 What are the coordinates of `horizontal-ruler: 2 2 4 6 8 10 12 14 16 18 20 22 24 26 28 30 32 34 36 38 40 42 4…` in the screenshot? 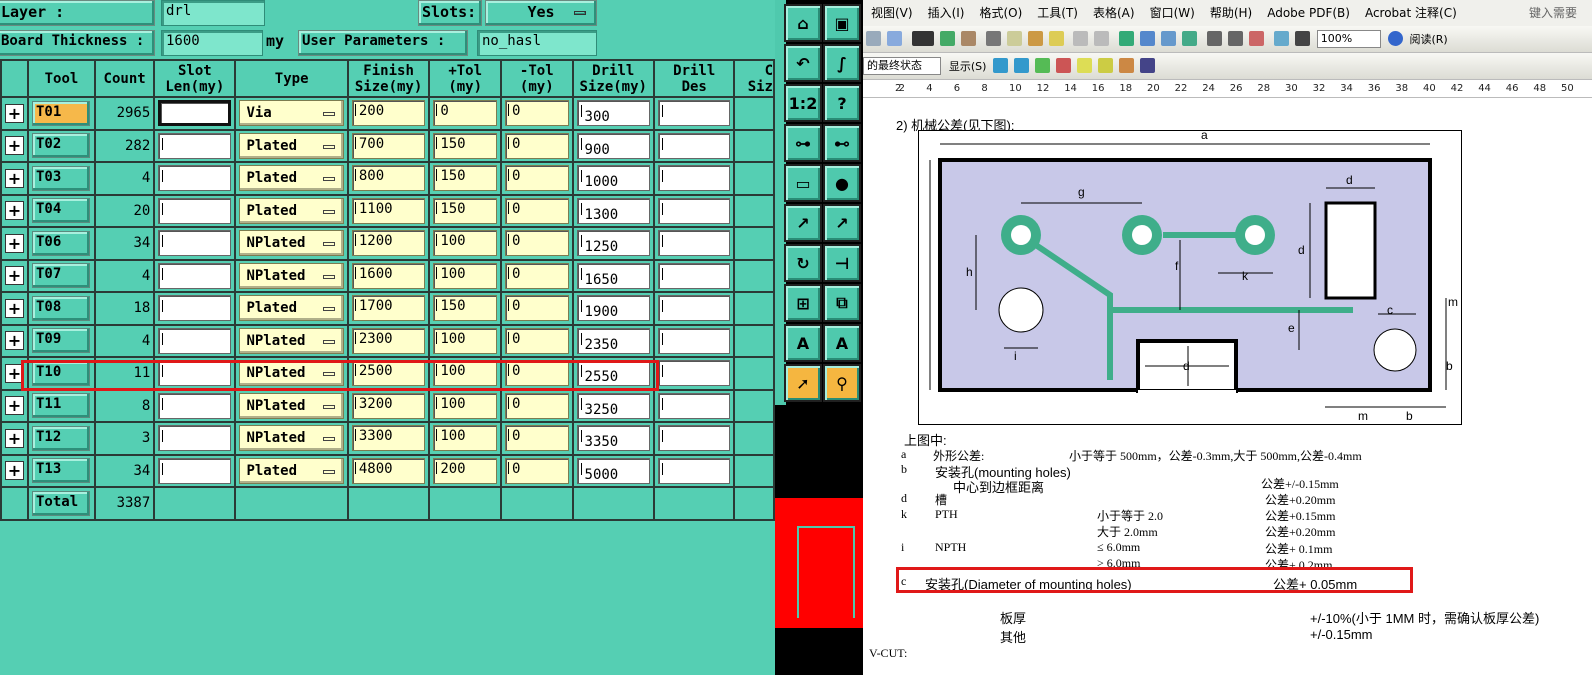 It's located at (1227, 89).